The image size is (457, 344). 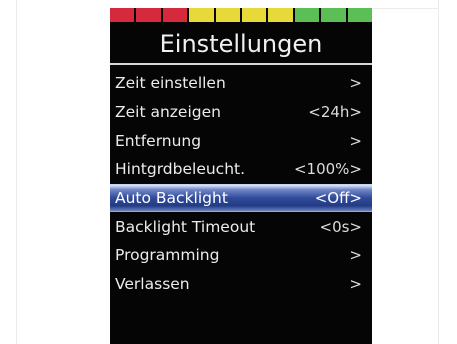 I want to click on menu-item-value: <0s>, so click(x=341, y=226).